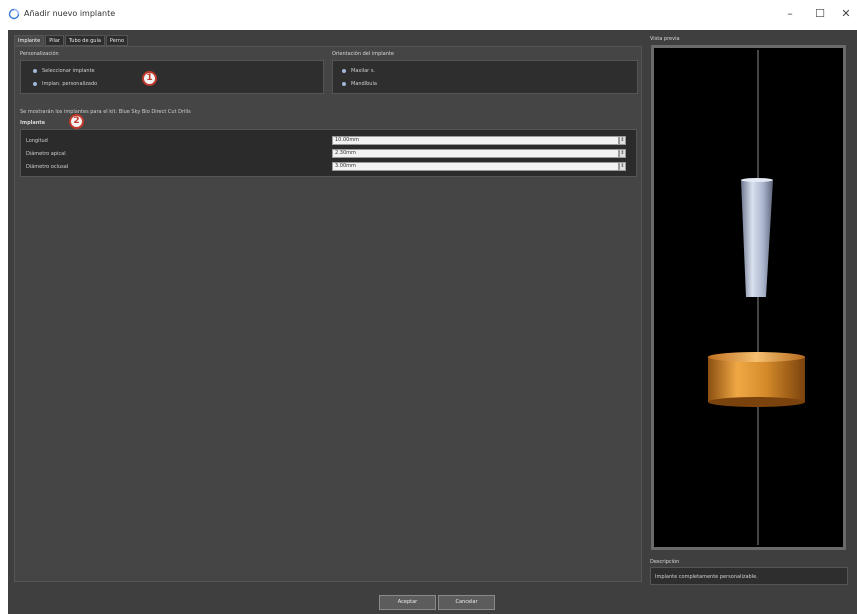 Image resolution: width=857 pixels, height=614 pixels. Describe the element at coordinates (363, 71) in the screenshot. I see `radio-label: Maxilar s.` at that location.